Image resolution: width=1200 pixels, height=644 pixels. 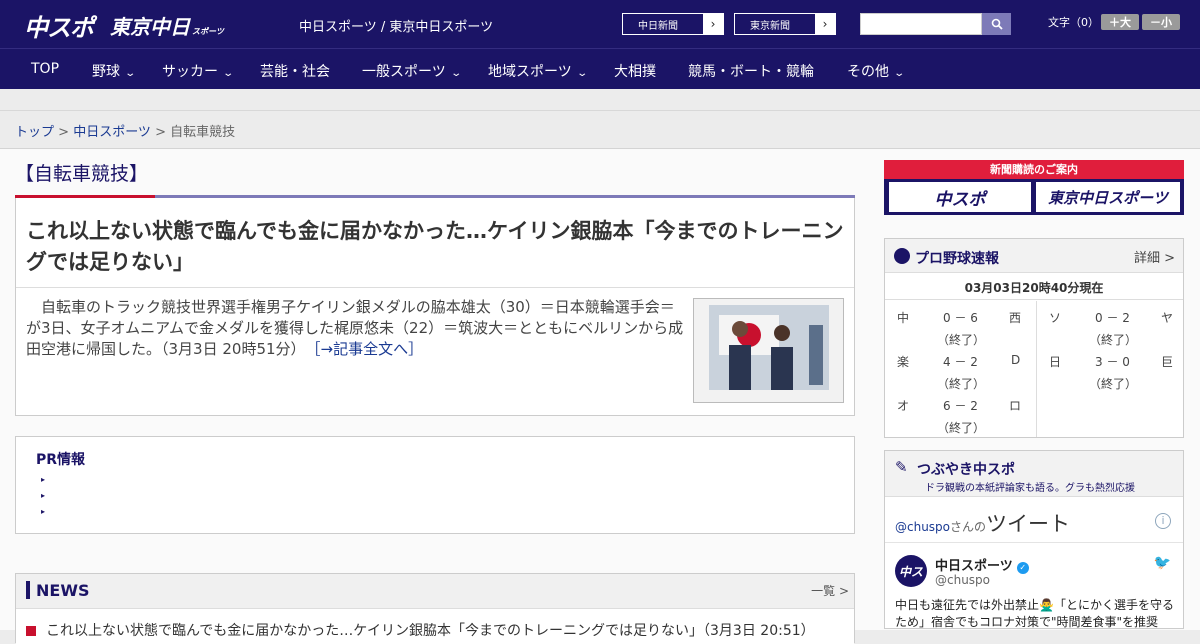 I want to click on game-score: 4 － 2, so click(x=960, y=361).